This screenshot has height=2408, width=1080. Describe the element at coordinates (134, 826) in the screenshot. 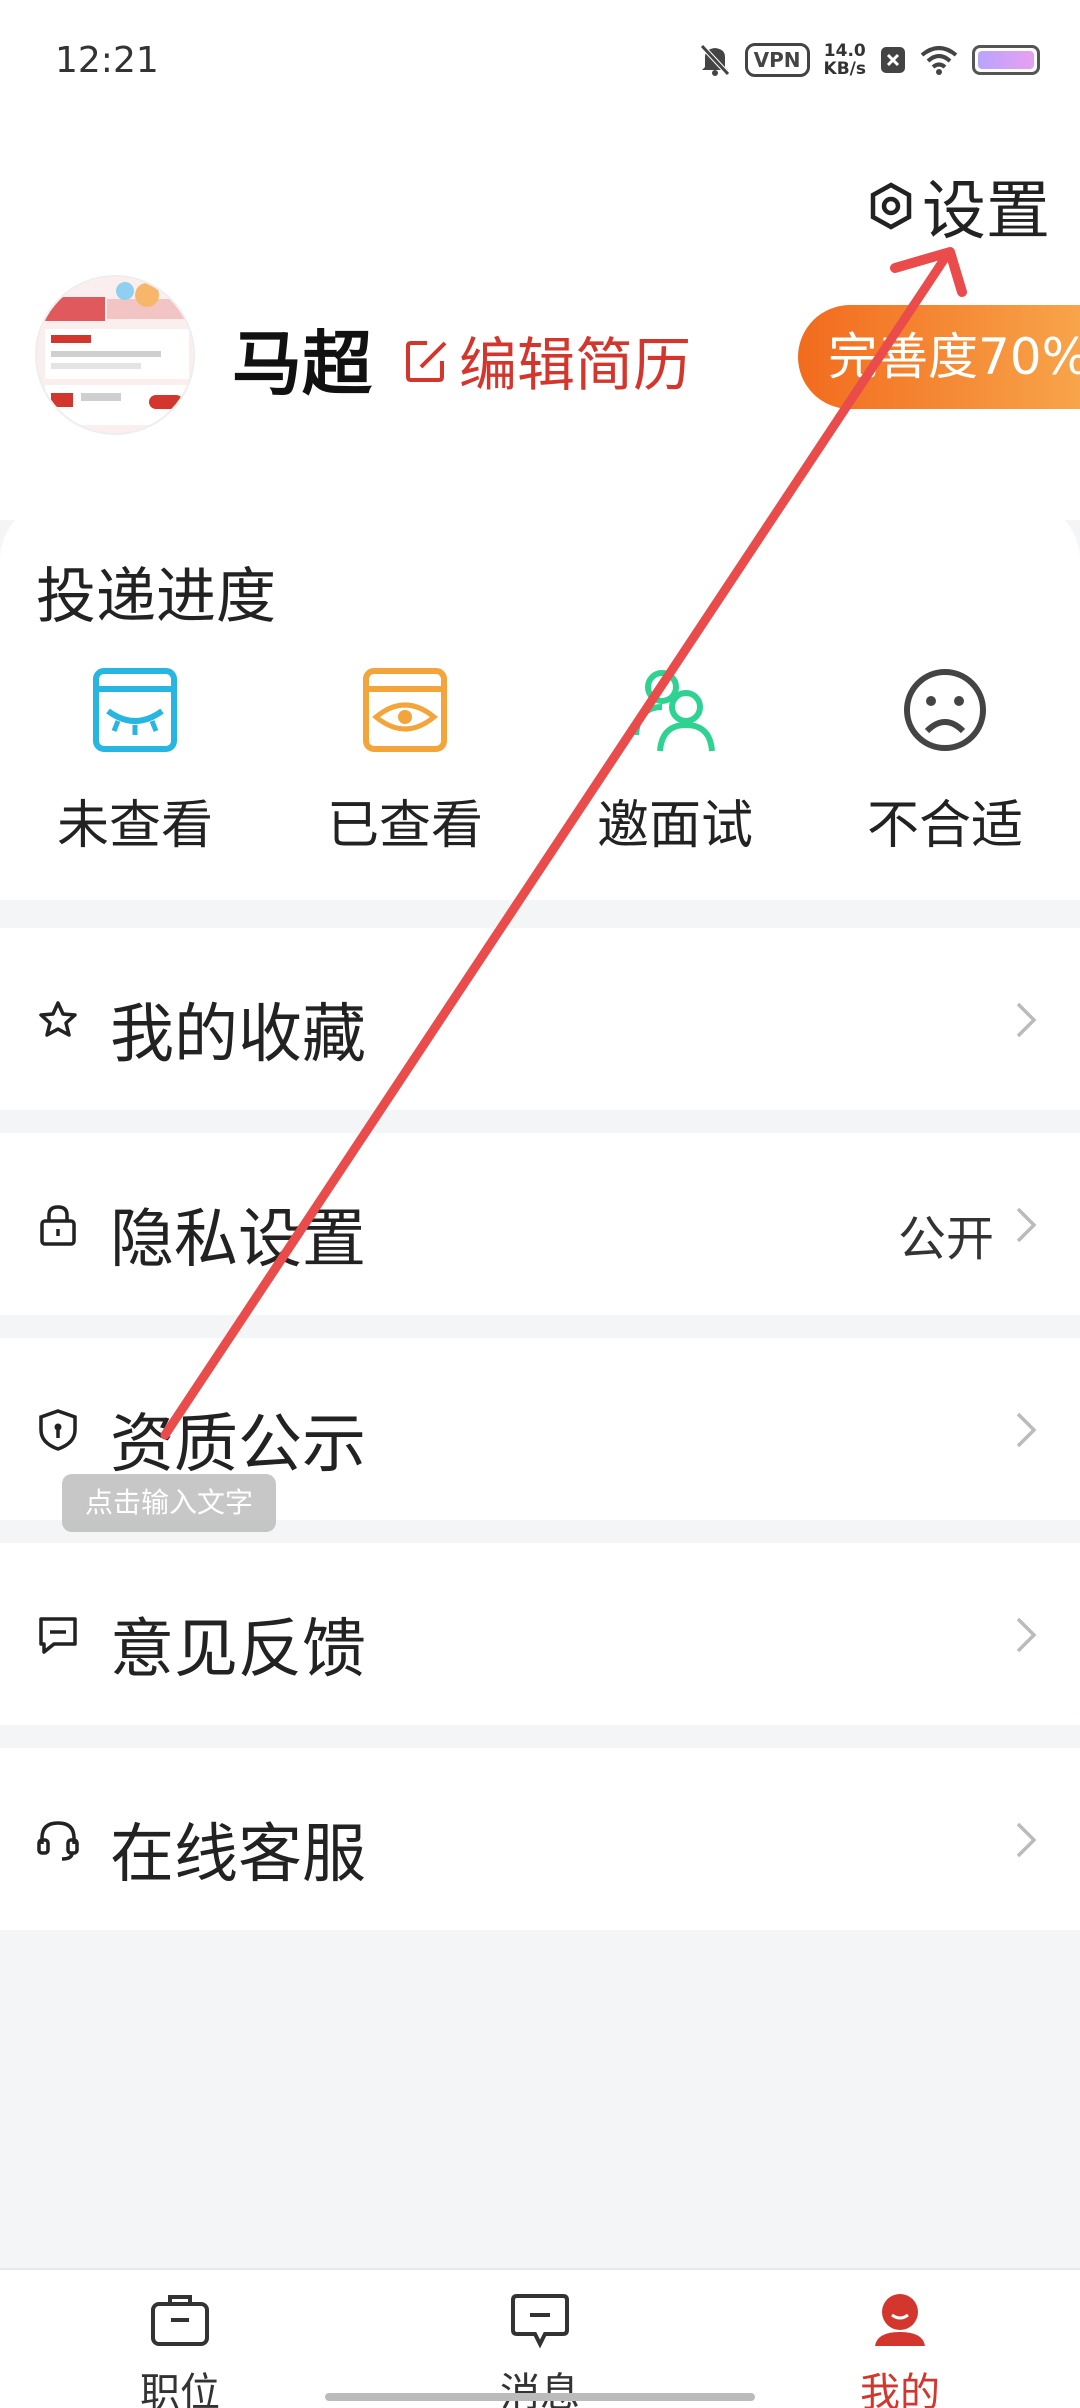

I see `progress-label-unviewed: 未查看` at that location.